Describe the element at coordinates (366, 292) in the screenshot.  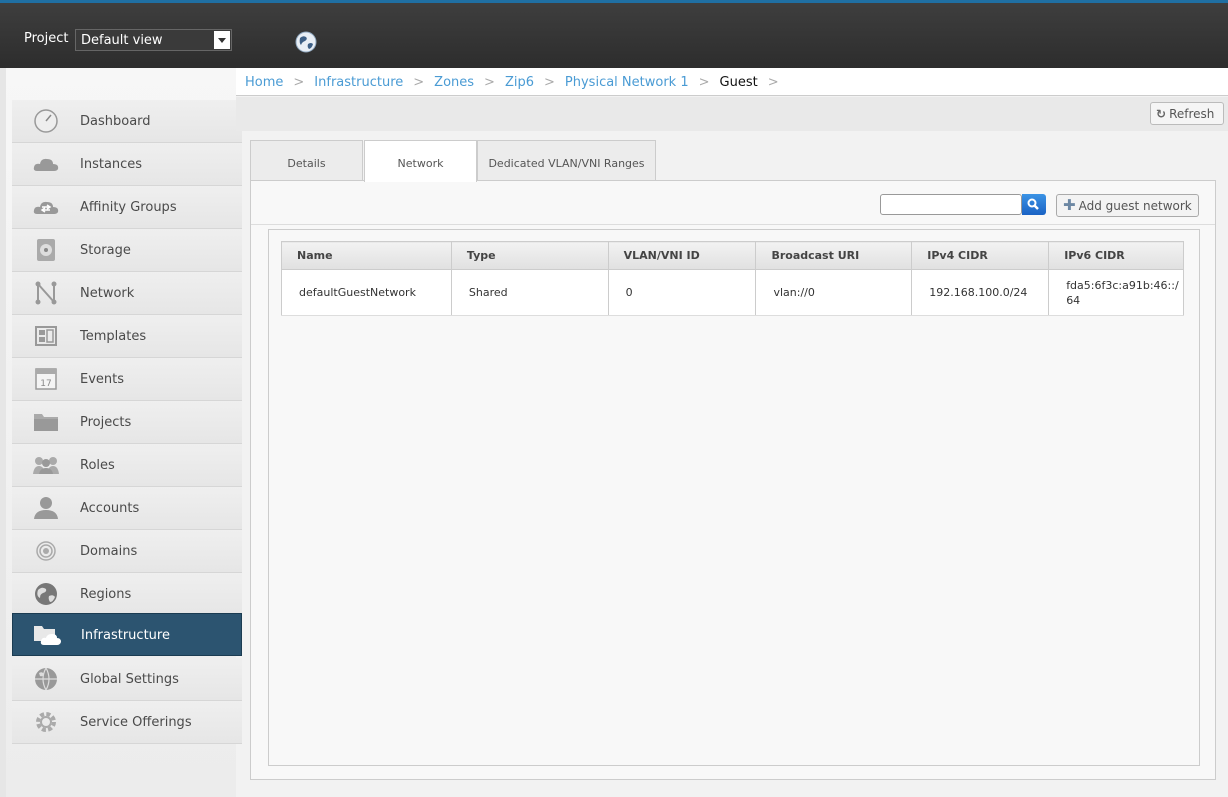
I see `cell-name: defaultGuestNetwork` at that location.